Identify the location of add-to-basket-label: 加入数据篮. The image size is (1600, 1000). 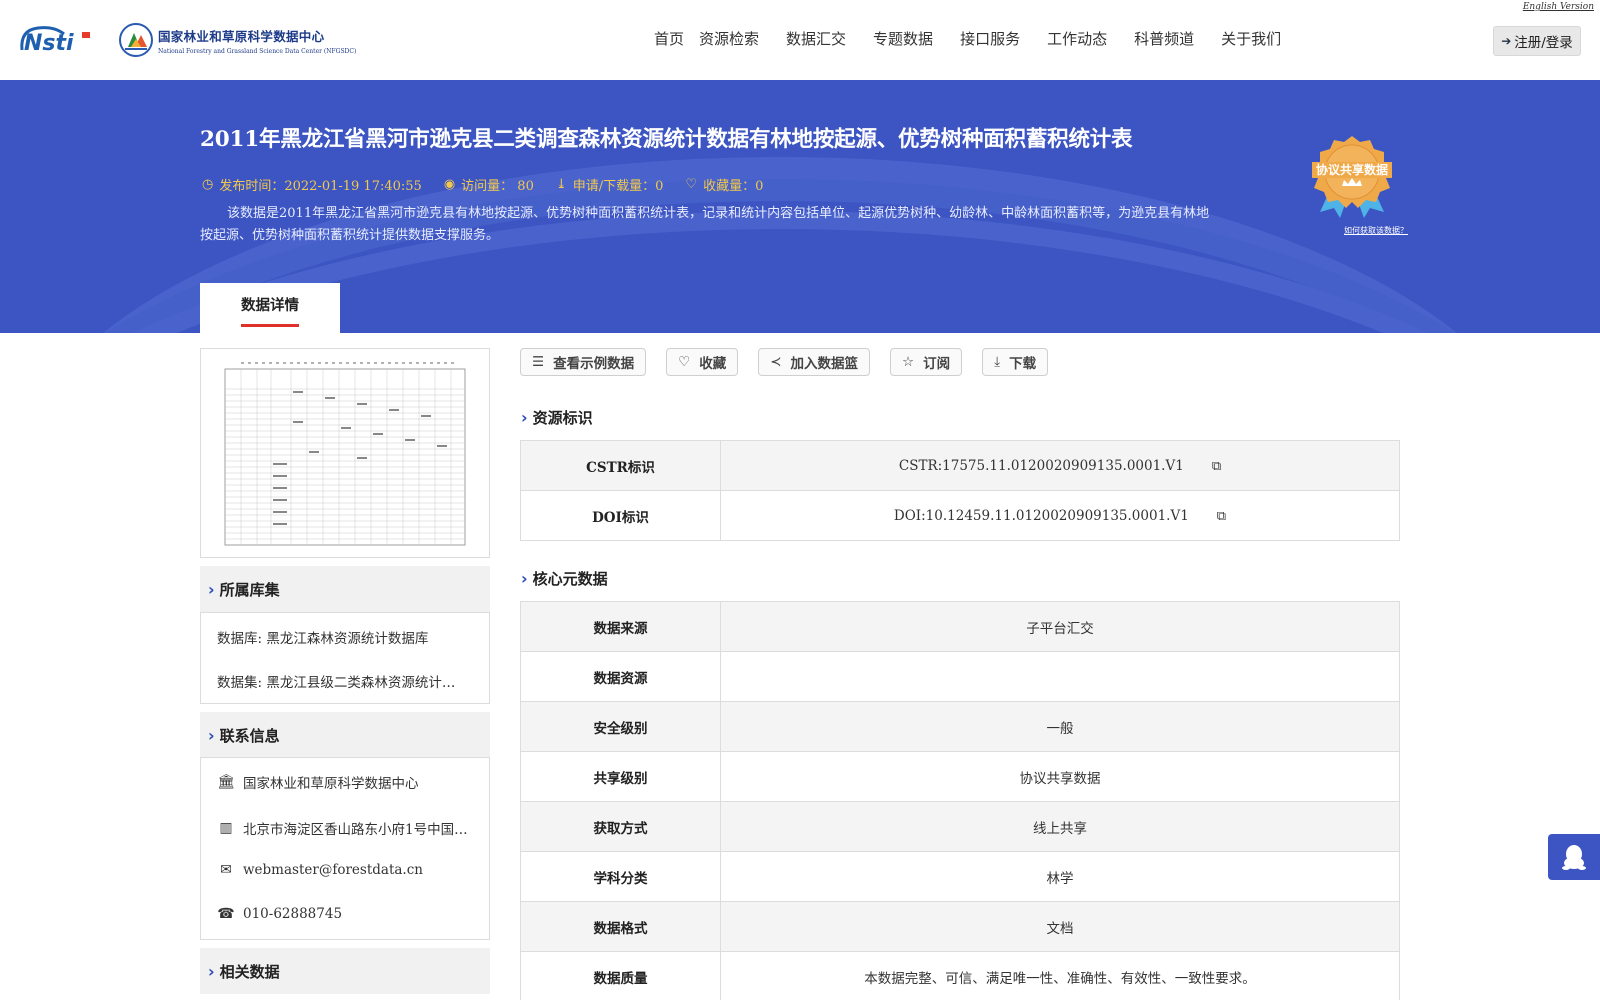
(824, 364).